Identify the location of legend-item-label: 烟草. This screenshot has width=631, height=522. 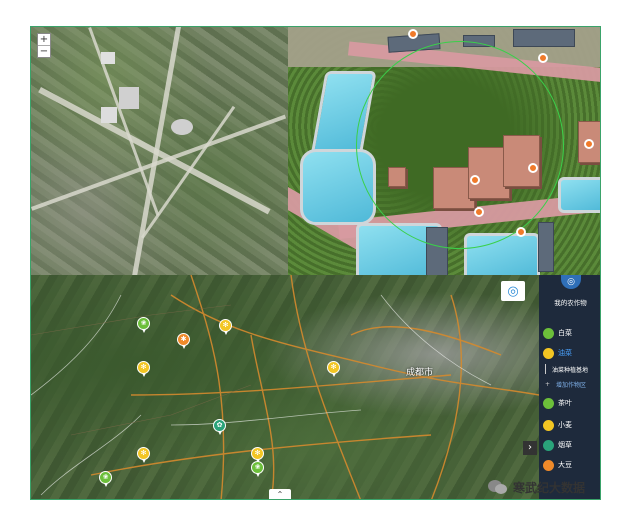
(565, 445).